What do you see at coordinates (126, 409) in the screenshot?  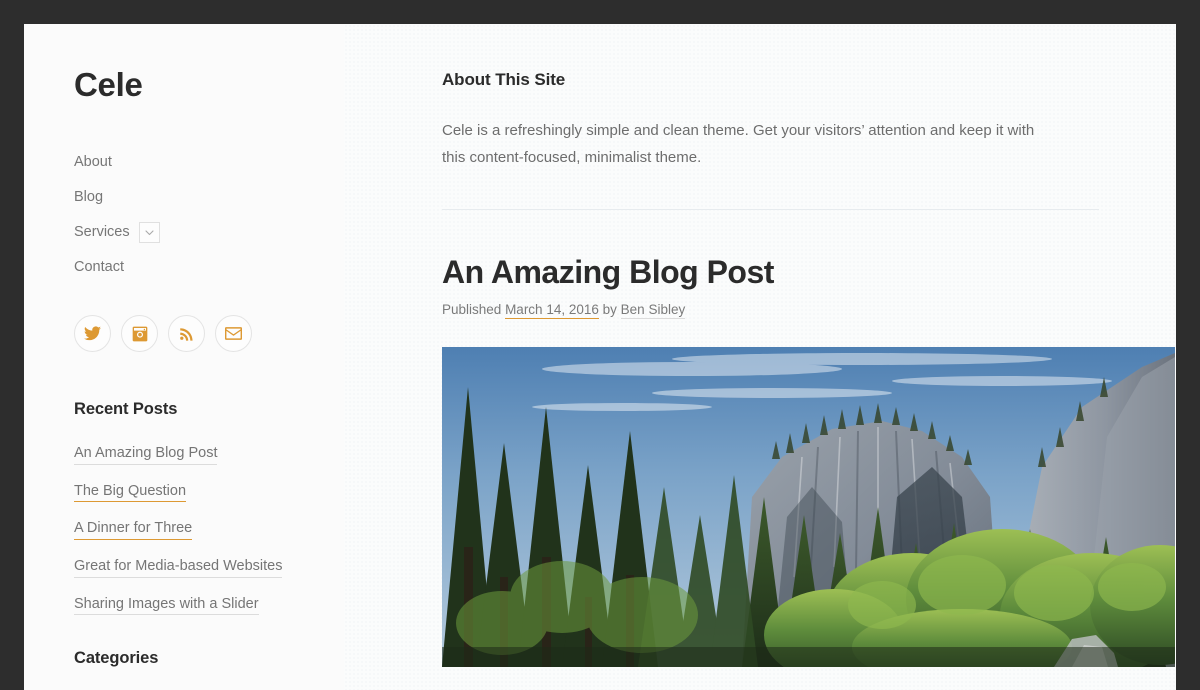 I see `widget-title: Recent Posts` at bounding box center [126, 409].